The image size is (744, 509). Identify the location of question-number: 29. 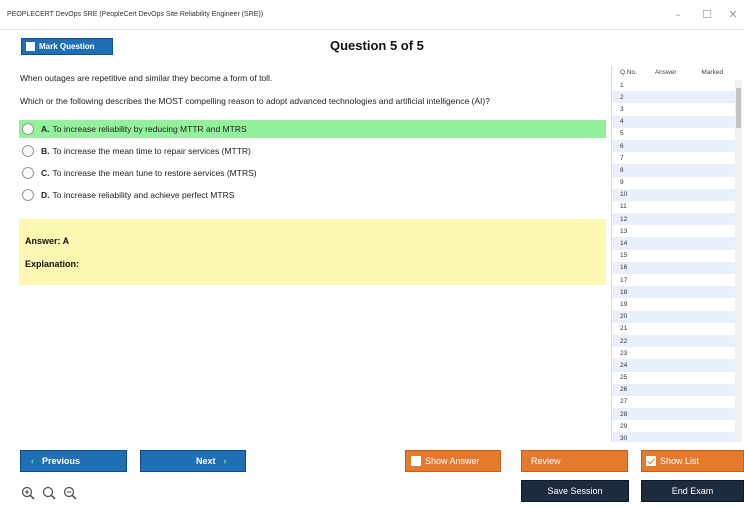
(624, 426).